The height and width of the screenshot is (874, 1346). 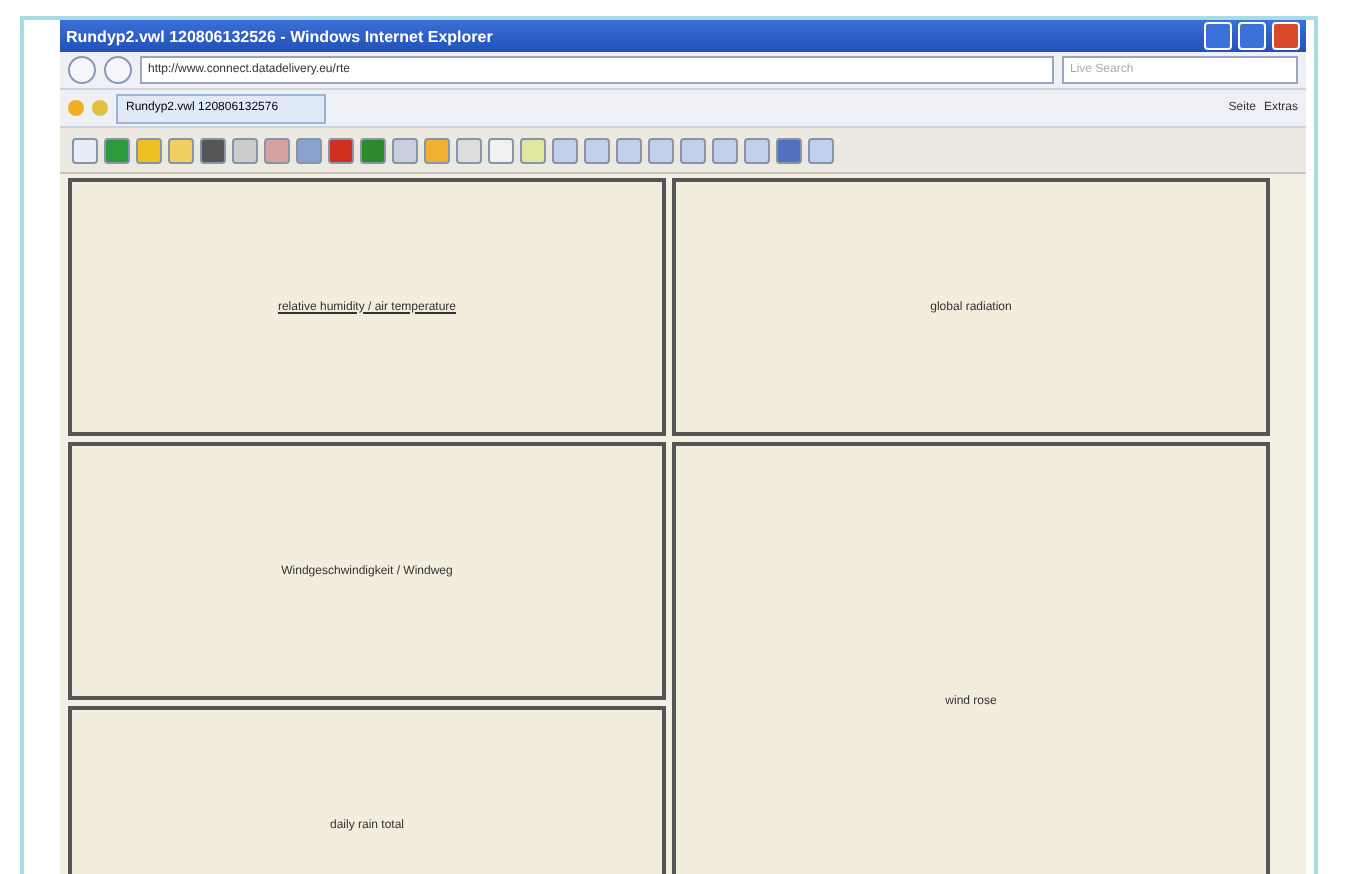 What do you see at coordinates (82, 70) in the screenshot?
I see `back-button` at bounding box center [82, 70].